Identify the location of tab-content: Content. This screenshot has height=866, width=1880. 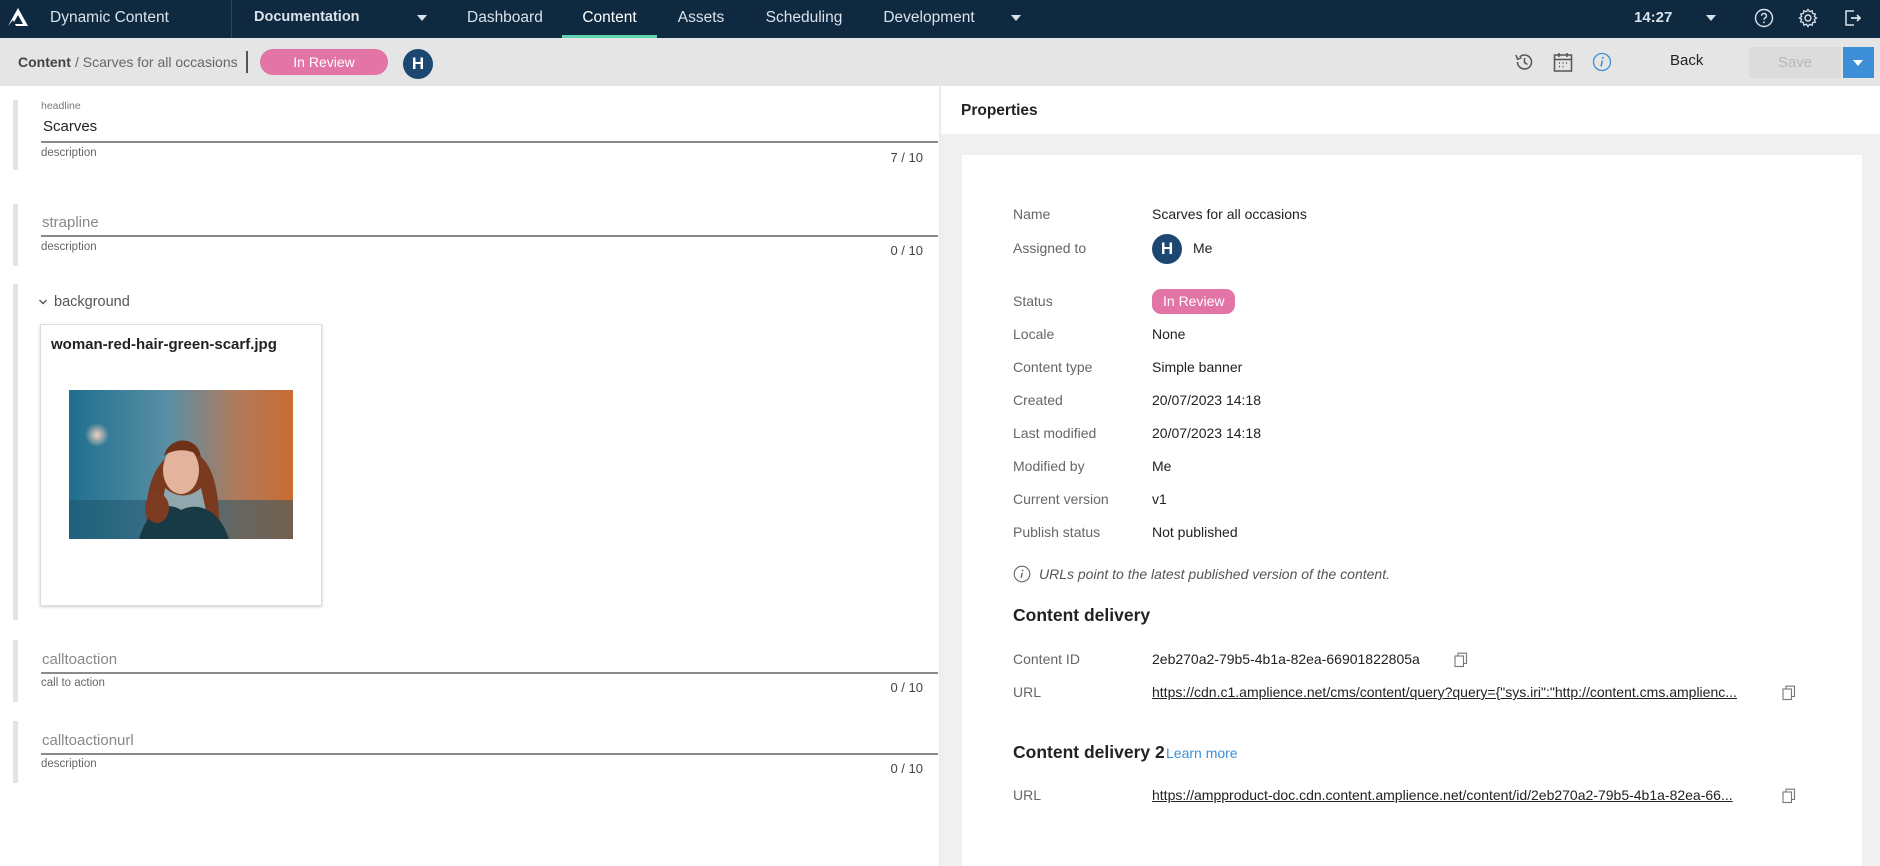
(609, 19).